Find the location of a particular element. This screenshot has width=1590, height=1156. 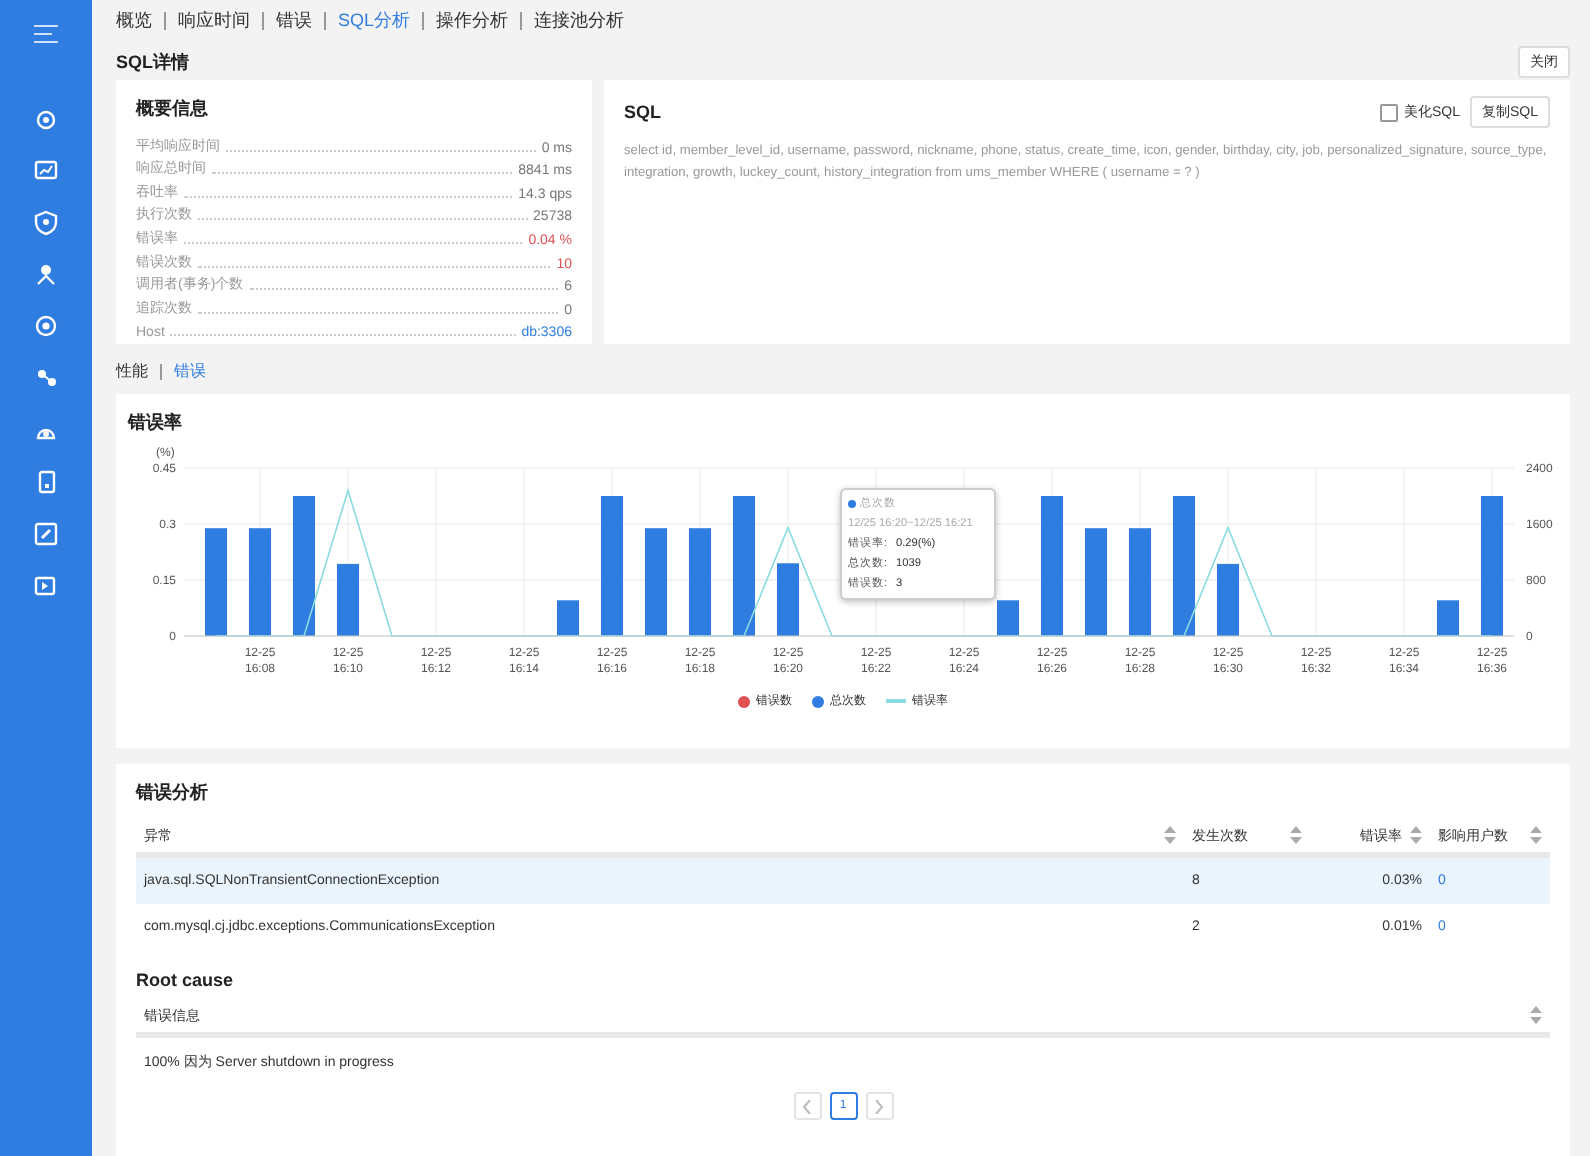

checkbox is located at coordinates (1388, 112).